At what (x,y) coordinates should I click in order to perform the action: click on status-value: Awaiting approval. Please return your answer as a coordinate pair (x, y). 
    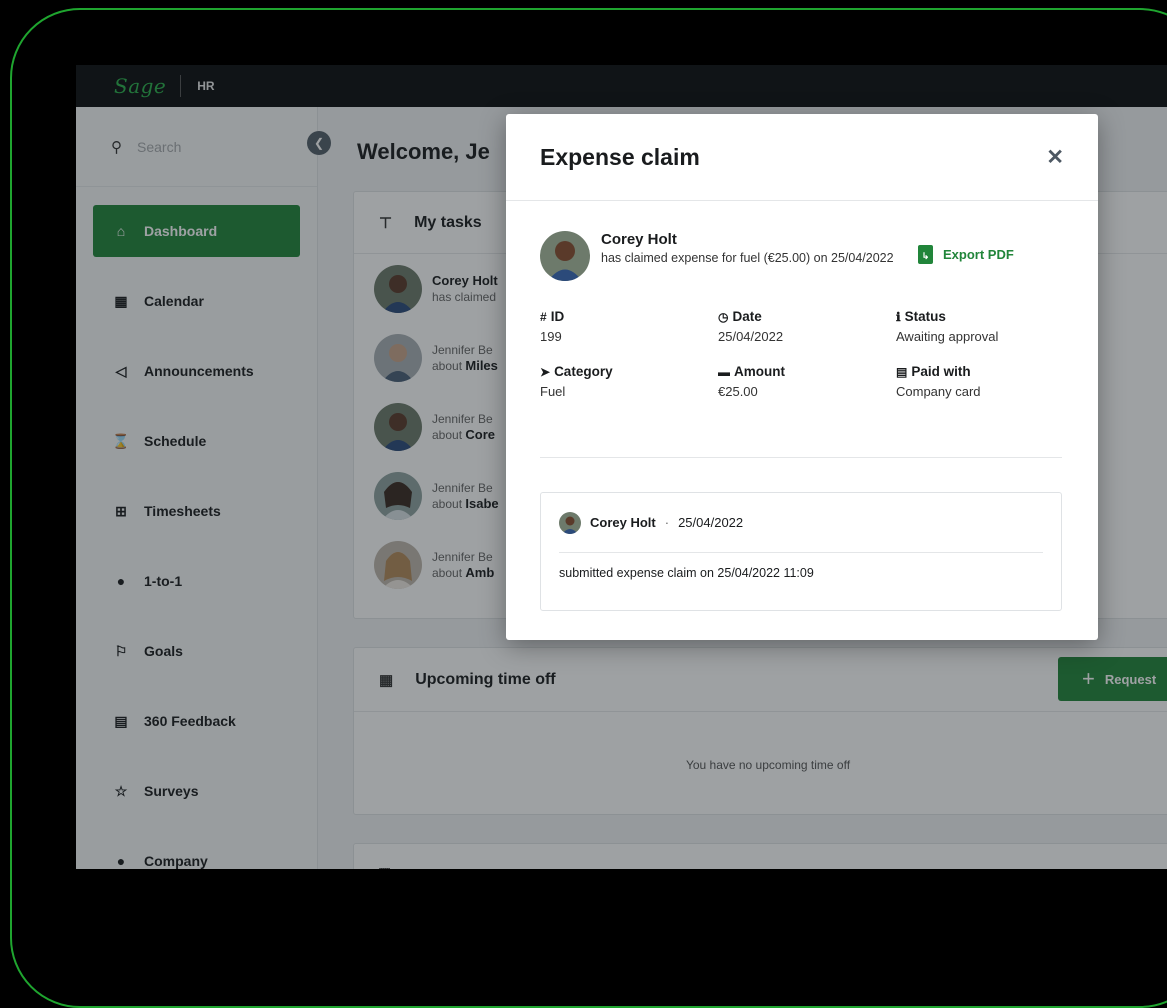
    Looking at the image, I should click on (947, 336).